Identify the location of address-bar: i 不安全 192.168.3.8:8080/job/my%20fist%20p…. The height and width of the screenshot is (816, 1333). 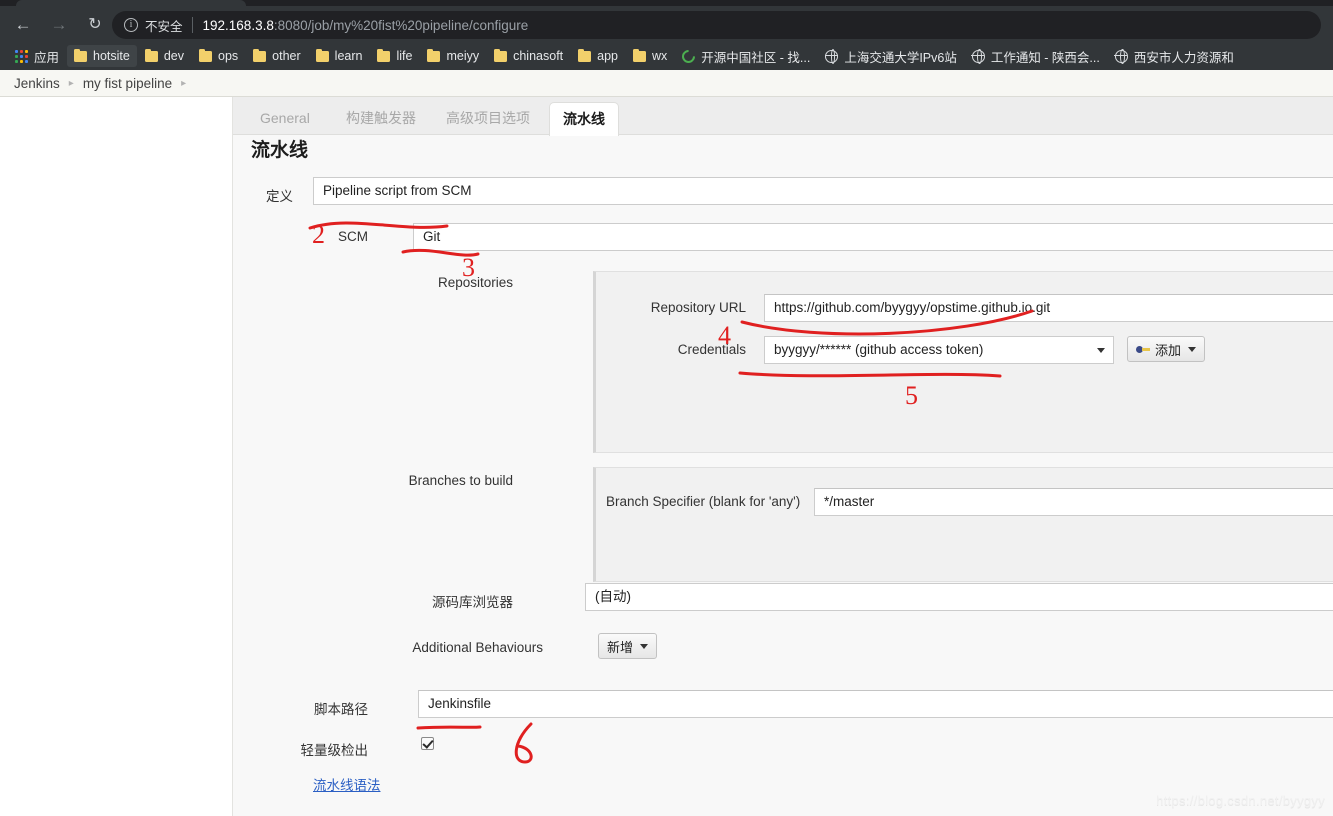
(716, 25).